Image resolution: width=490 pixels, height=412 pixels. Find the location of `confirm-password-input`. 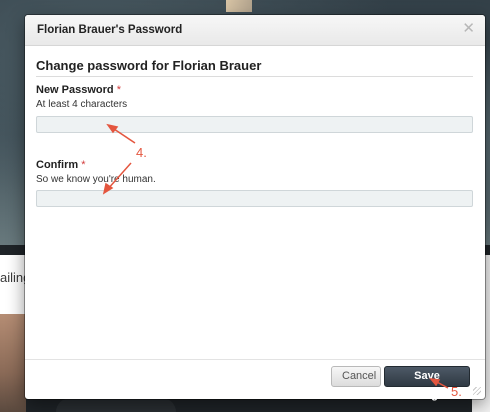

confirm-password-input is located at coordinates (254, 198).